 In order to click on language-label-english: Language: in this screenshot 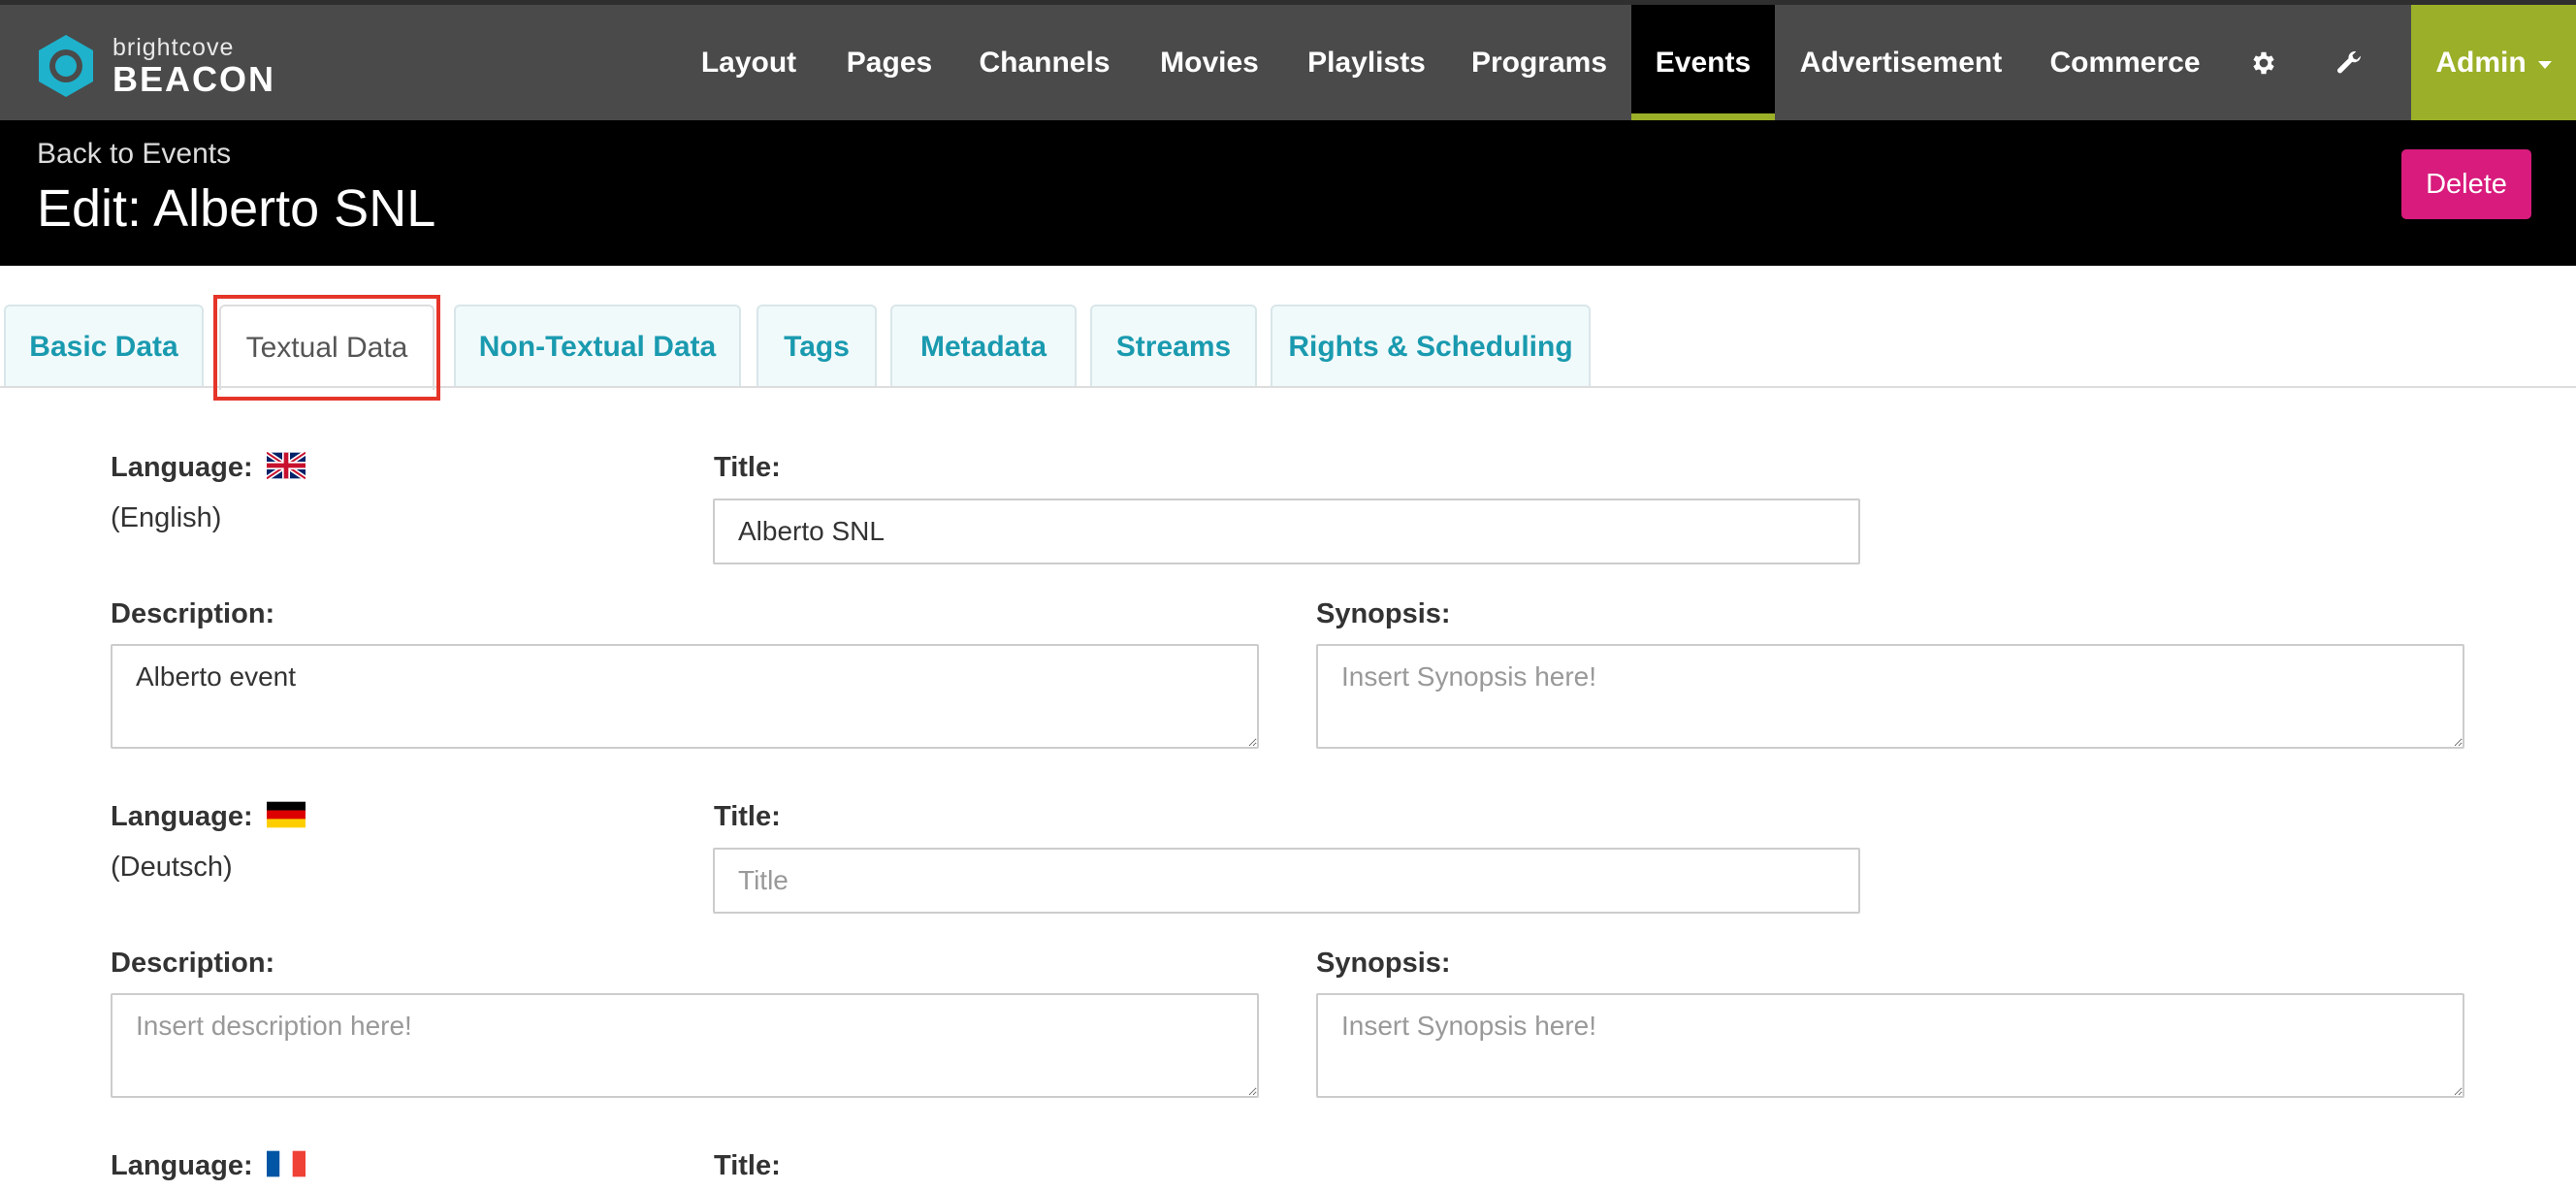, I will do `click(208, 467)`.